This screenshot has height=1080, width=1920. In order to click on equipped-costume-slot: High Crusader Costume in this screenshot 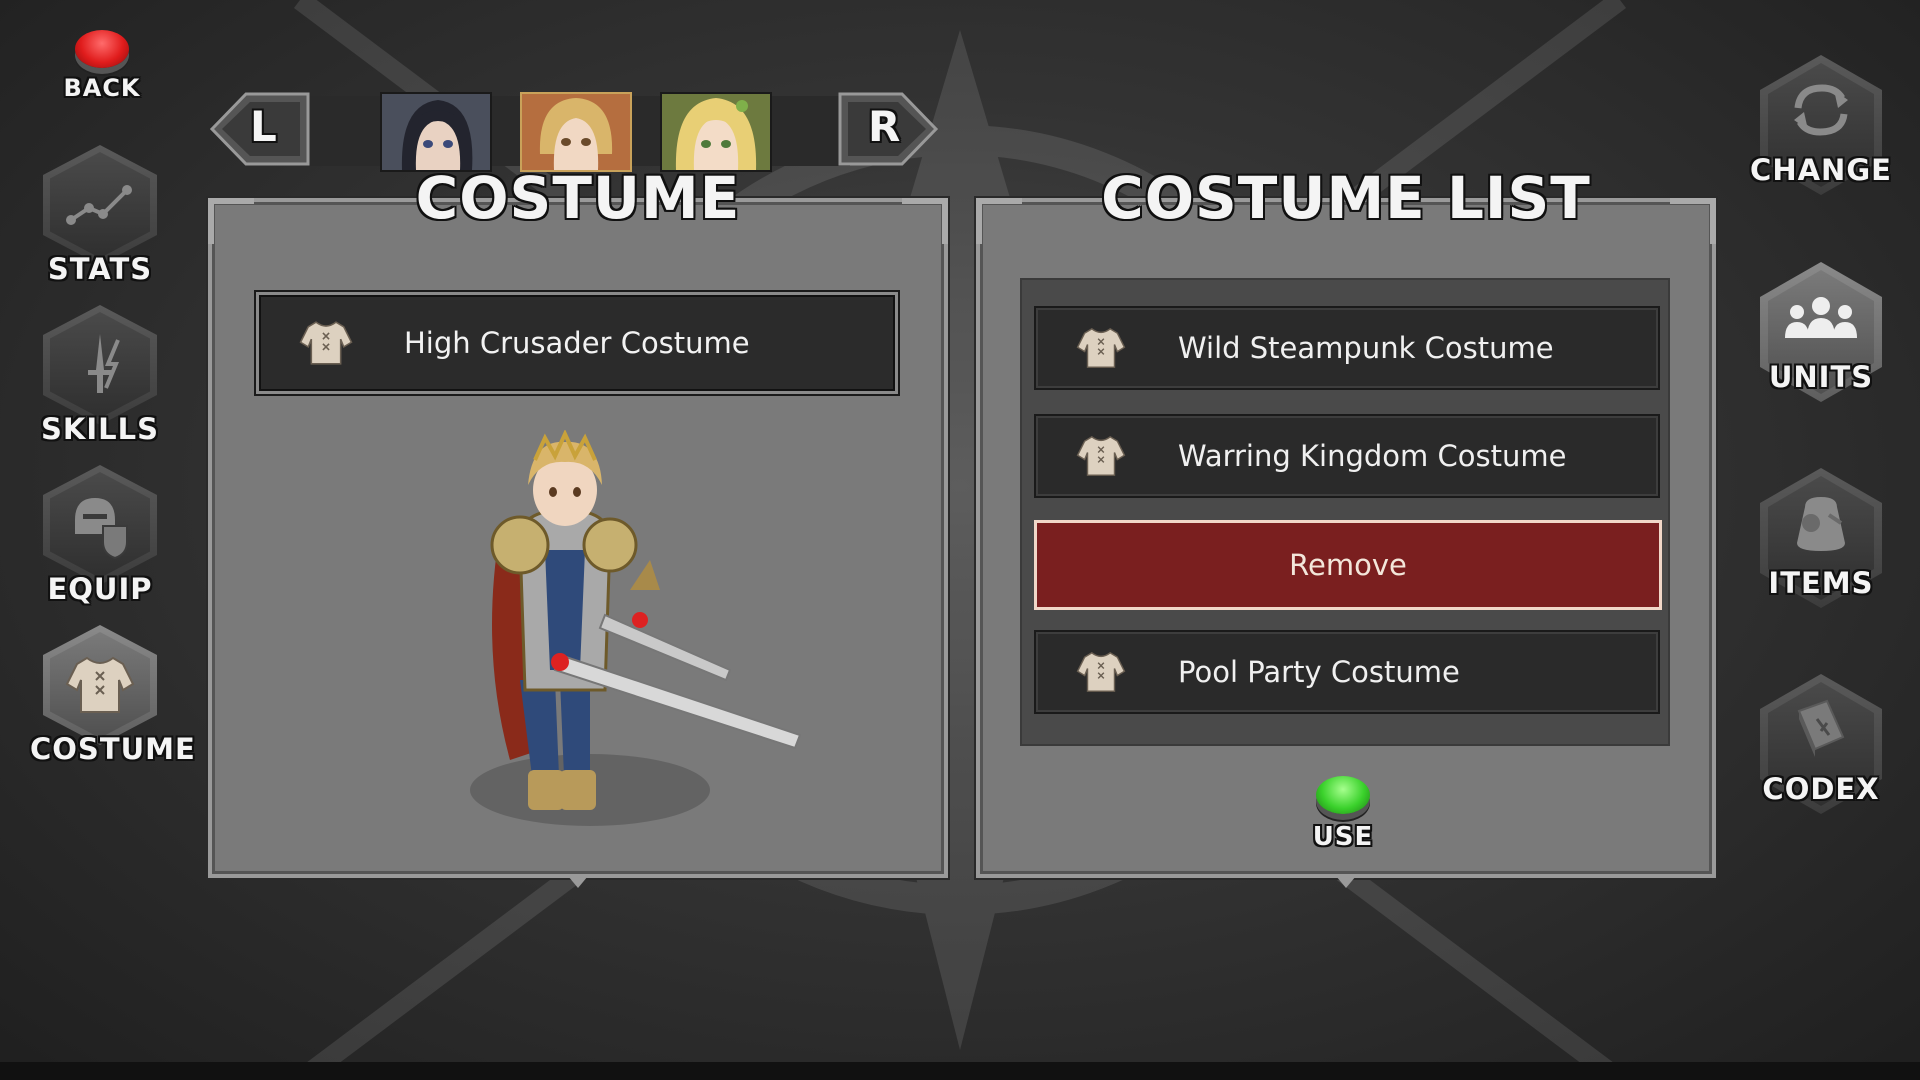, I will do `click(577, 343)`.